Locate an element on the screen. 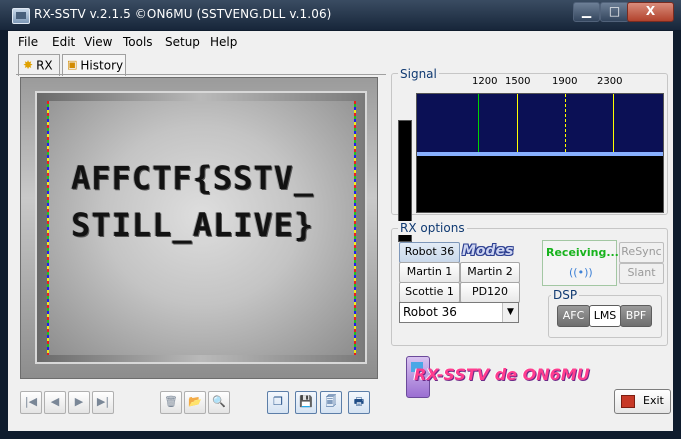 This screenshot has width=681, height=439. freq-label-2300: 2300 is located at coordinates (610, 81).